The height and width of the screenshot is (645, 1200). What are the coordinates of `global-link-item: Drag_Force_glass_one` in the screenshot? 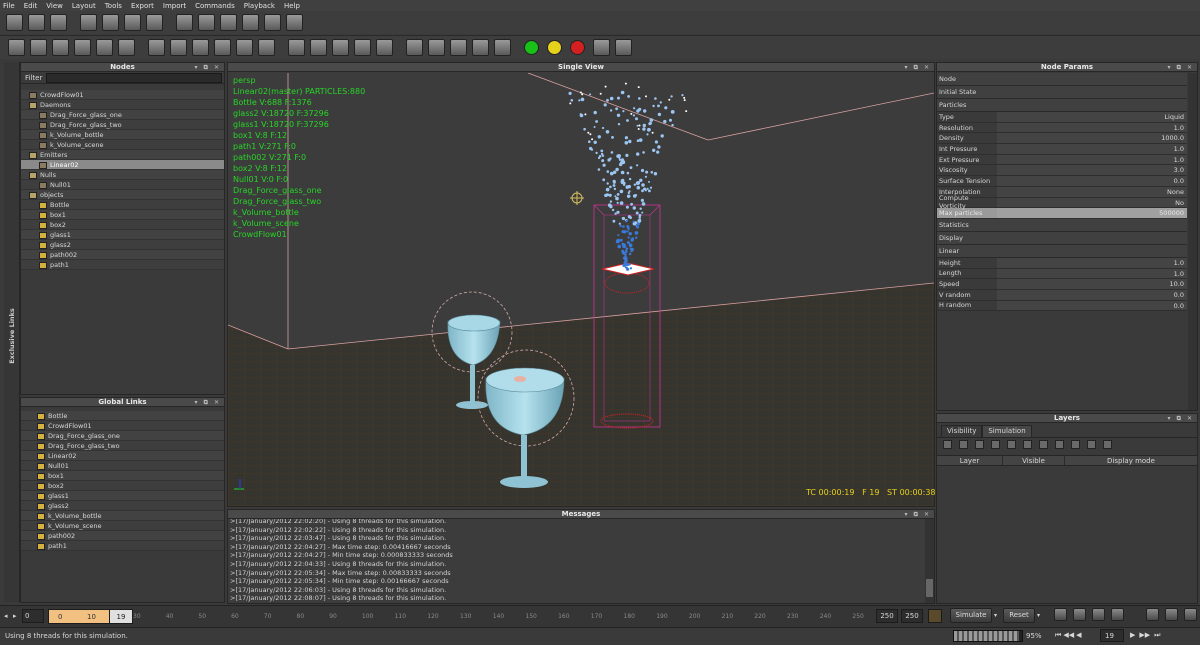 It's located at (122, 436).